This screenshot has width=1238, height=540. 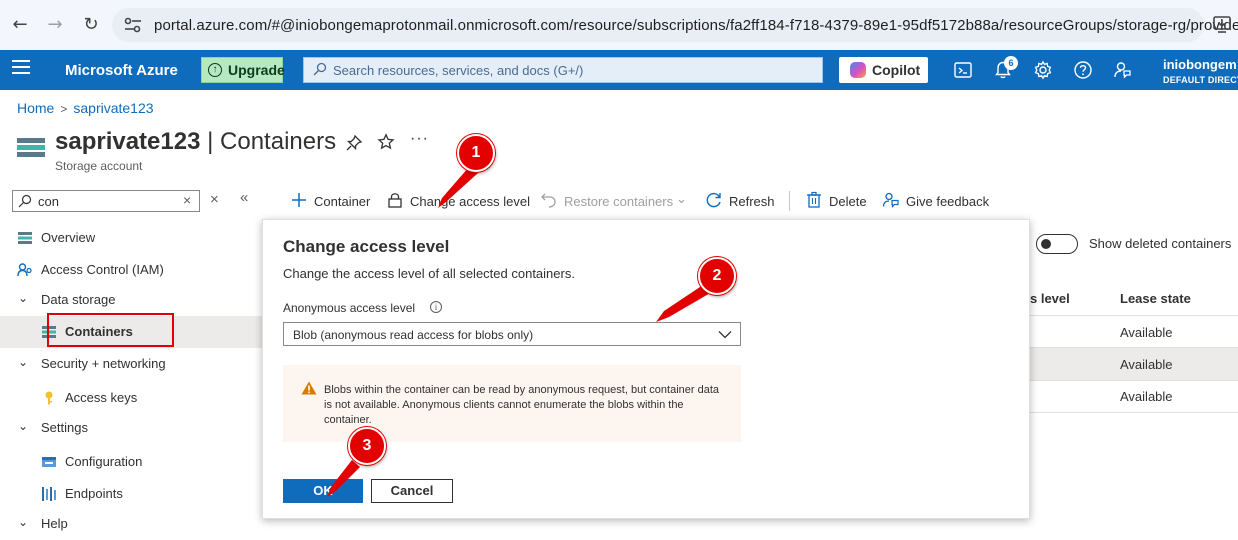 I want to click on annotation-marker-1: 1, so click(x=476, y=153).